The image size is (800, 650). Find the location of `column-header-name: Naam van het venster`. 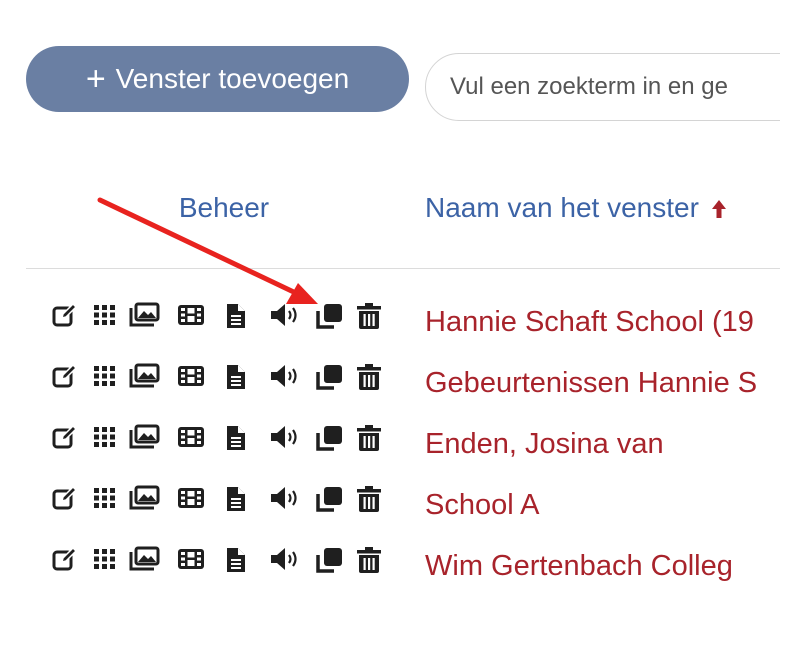

column-header-name: Naam van het venster is located at coordinates (576, 209).